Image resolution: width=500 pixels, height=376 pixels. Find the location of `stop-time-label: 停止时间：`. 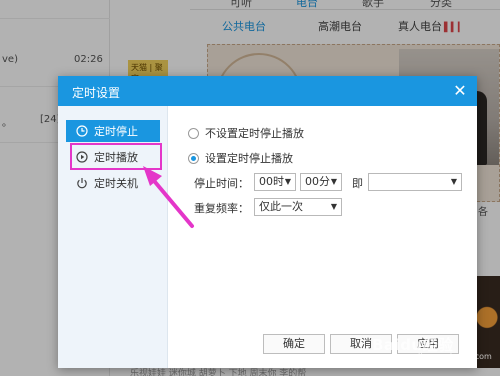

stop-time-label: 停止时间： is located at coordinates (221, 183).